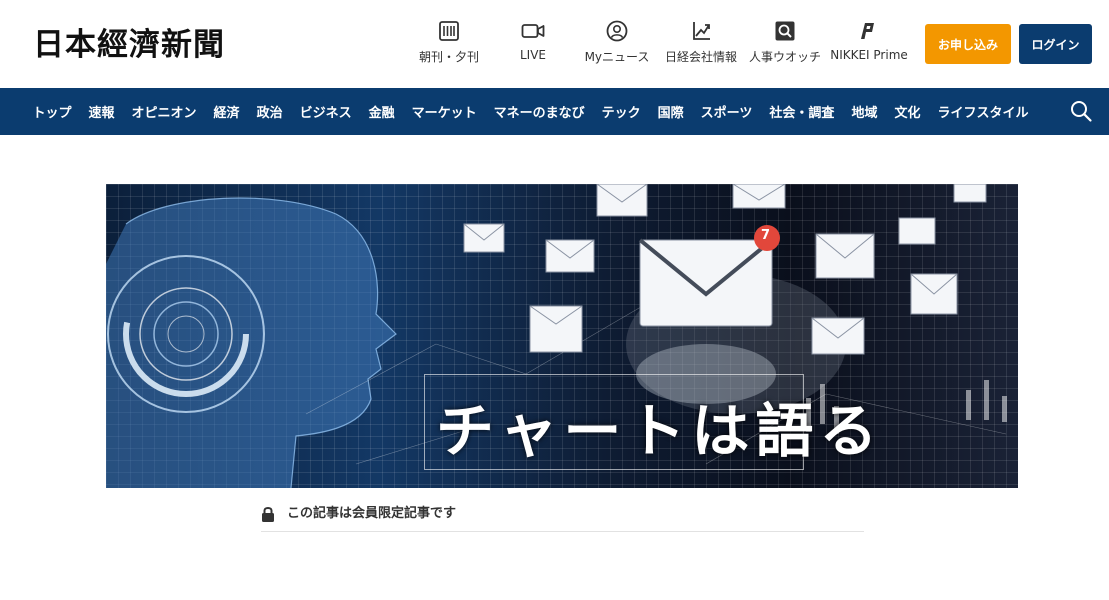 Image resolution: width=1109 pixels, height=600 pixels. I want to click on nav-item: ビジネス, so click(325, 111).